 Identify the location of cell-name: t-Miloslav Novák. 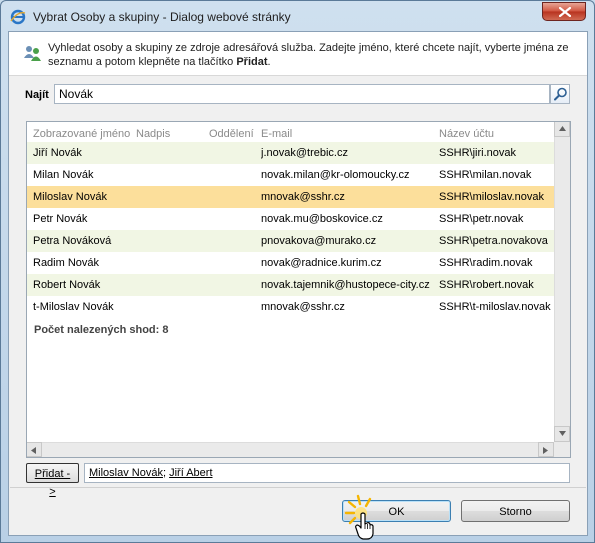
(73, 307).